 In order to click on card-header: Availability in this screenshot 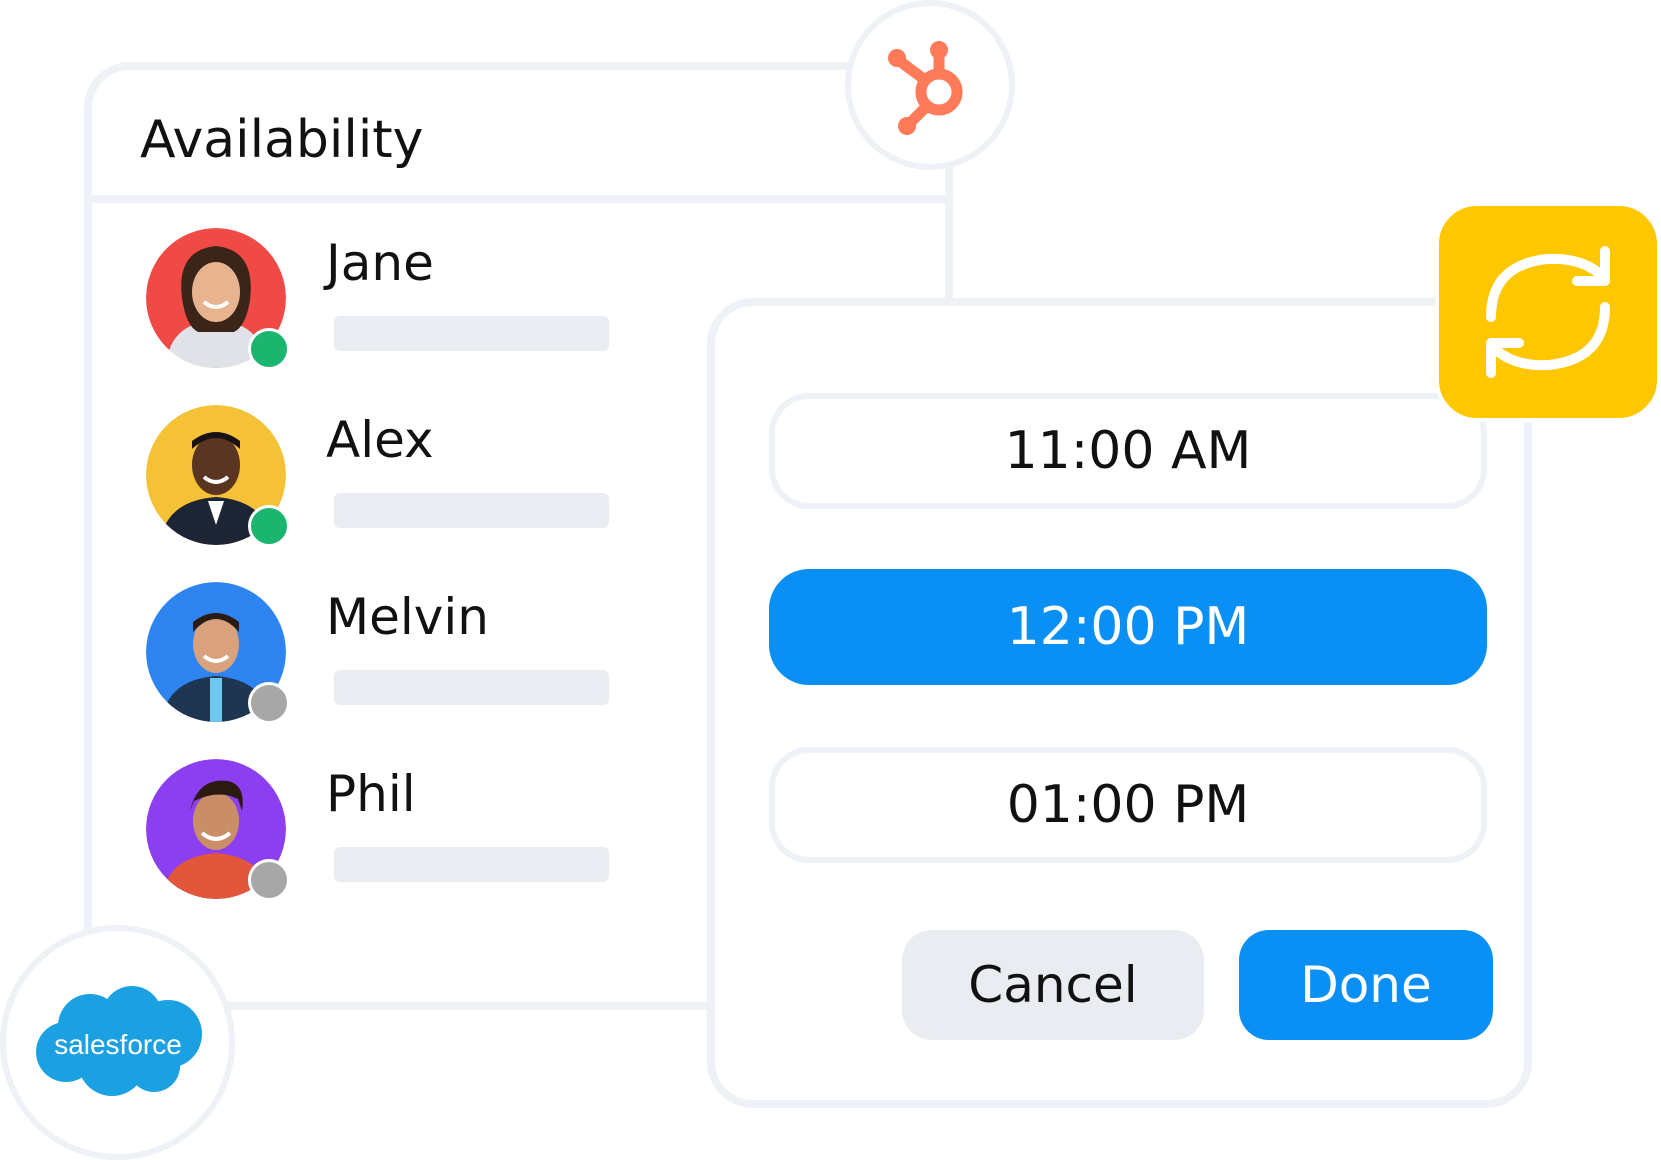, I will do `click(518, 136)`.